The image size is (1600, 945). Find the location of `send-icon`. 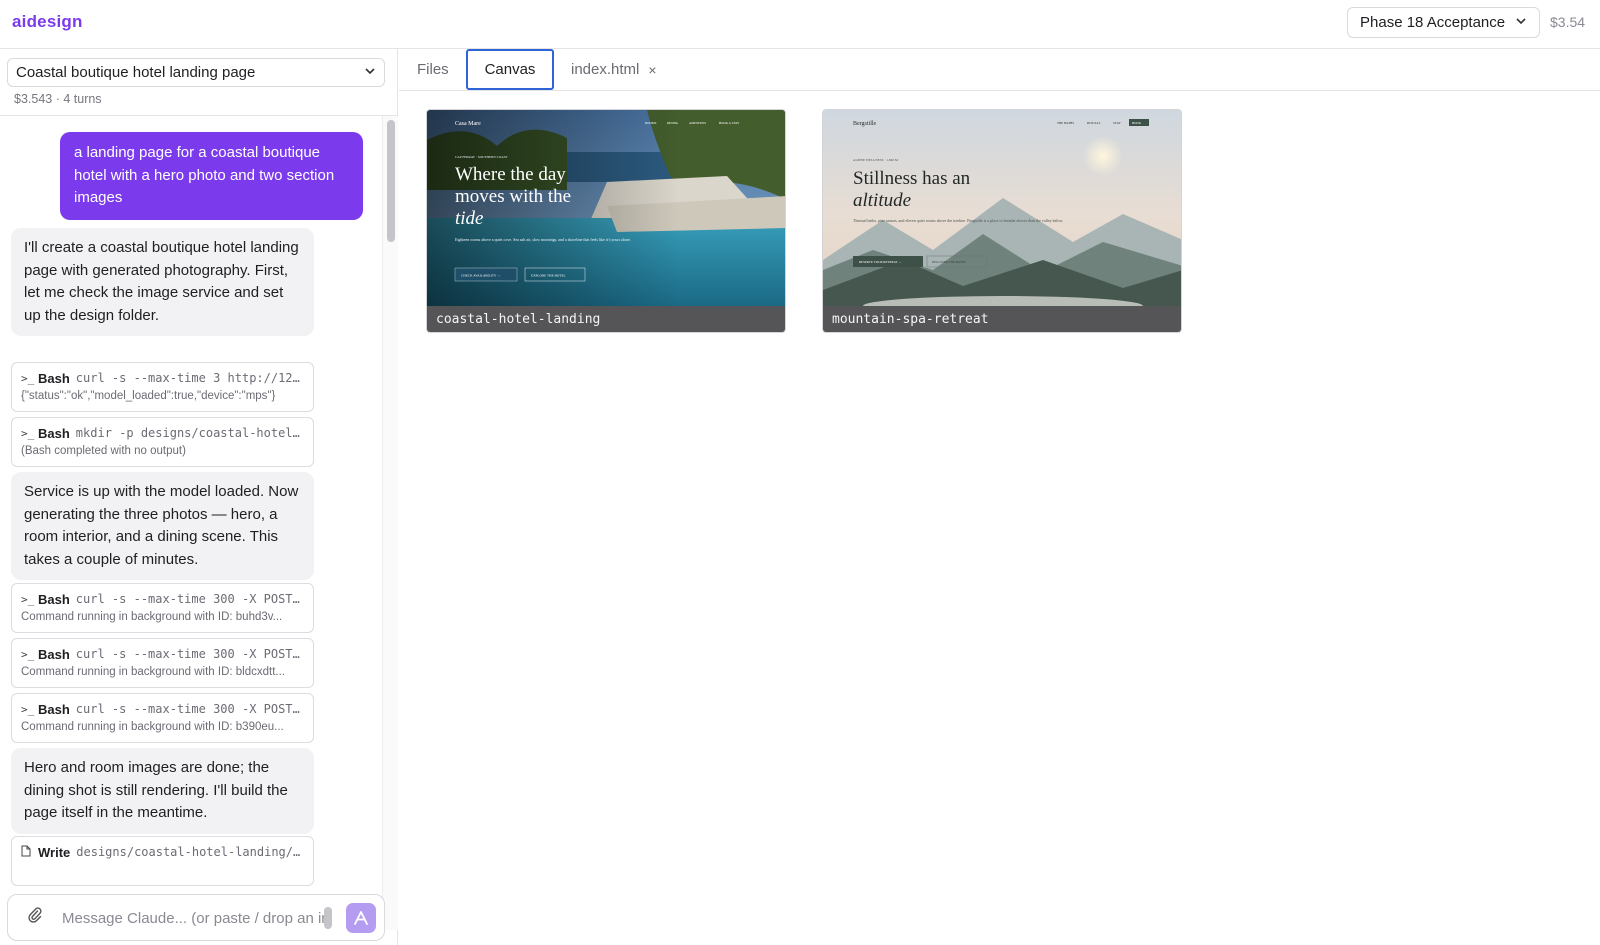

send-icon is located at coordinates (361, 918).